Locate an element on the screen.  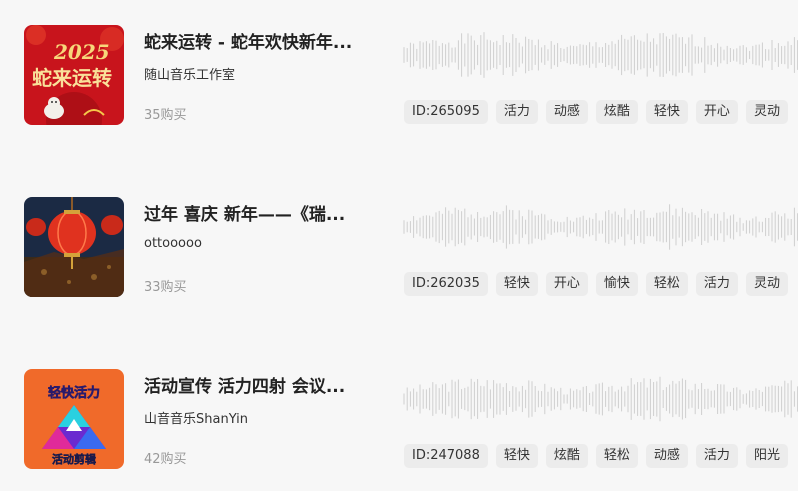
purchase-count: 42购买 is located at coordinates (165, 459).